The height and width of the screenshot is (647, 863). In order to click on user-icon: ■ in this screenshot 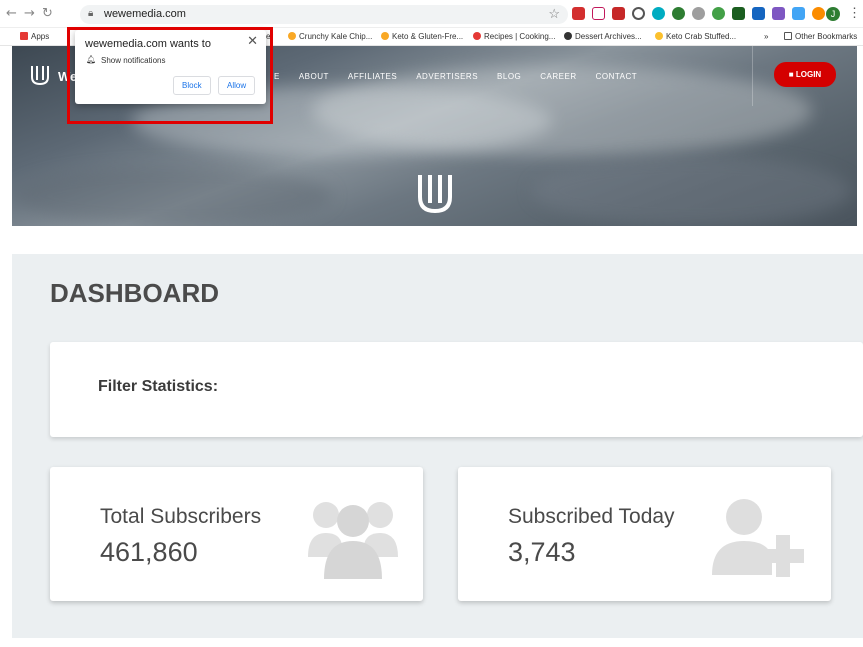, I will do `click(791, 74)`.